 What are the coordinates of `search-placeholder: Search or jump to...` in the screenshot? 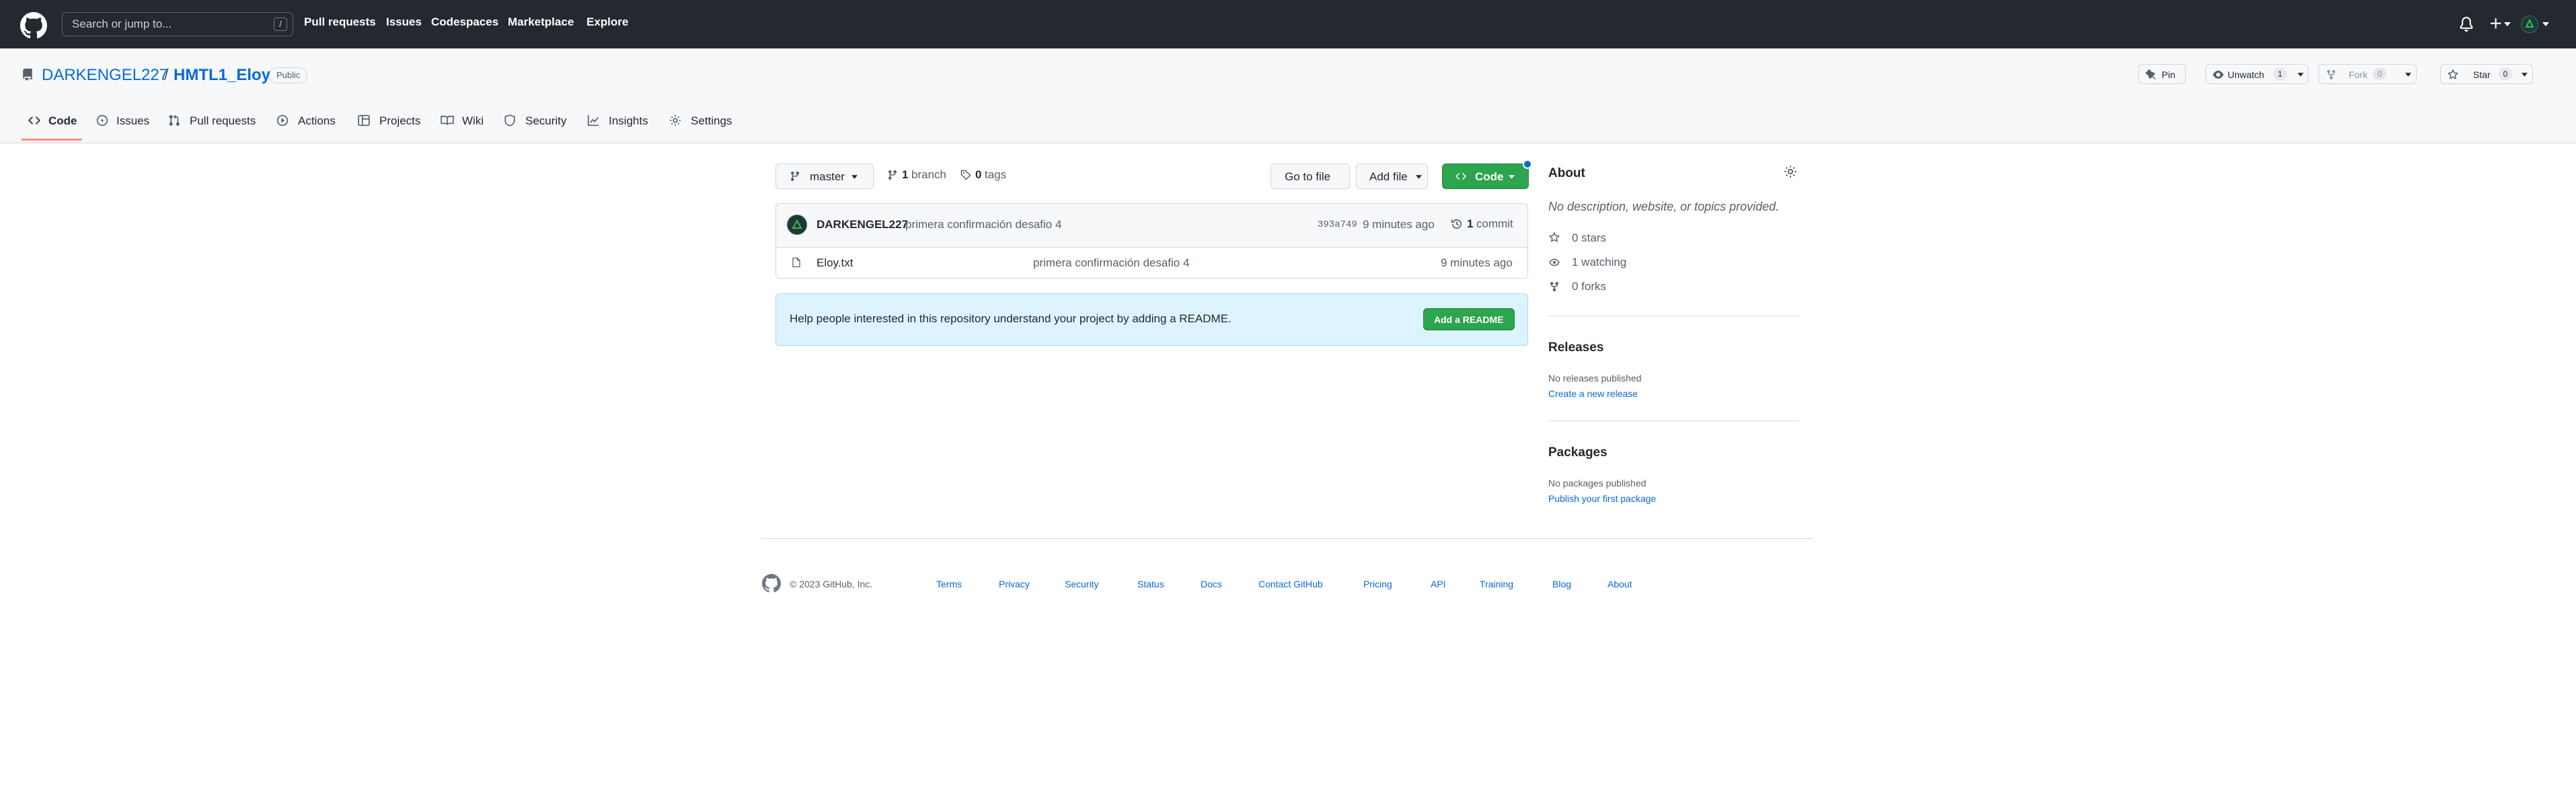 It's located at (122, 23).